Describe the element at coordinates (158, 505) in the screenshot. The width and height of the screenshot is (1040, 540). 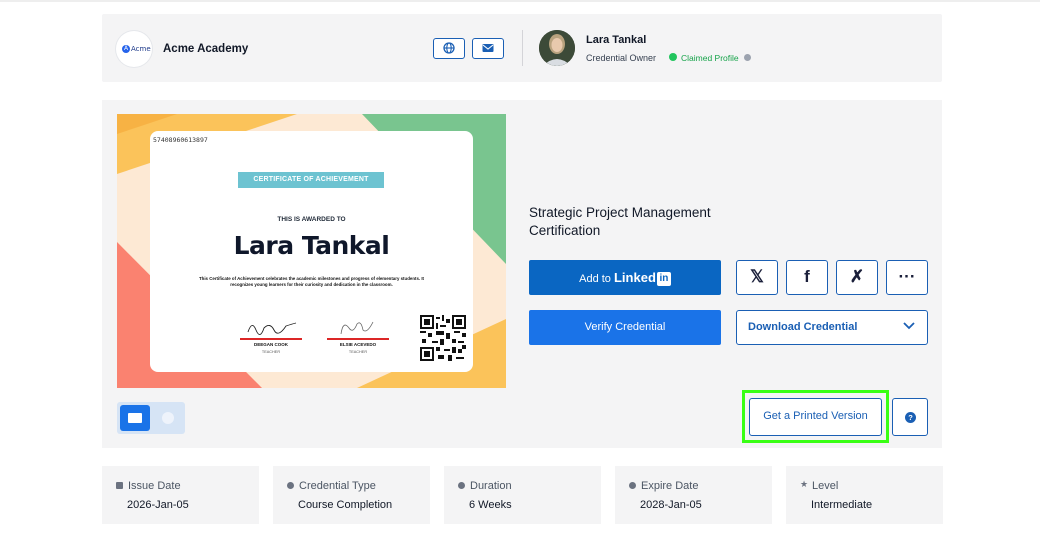
I see `detail-value: 2026-Jan-05` at that location.